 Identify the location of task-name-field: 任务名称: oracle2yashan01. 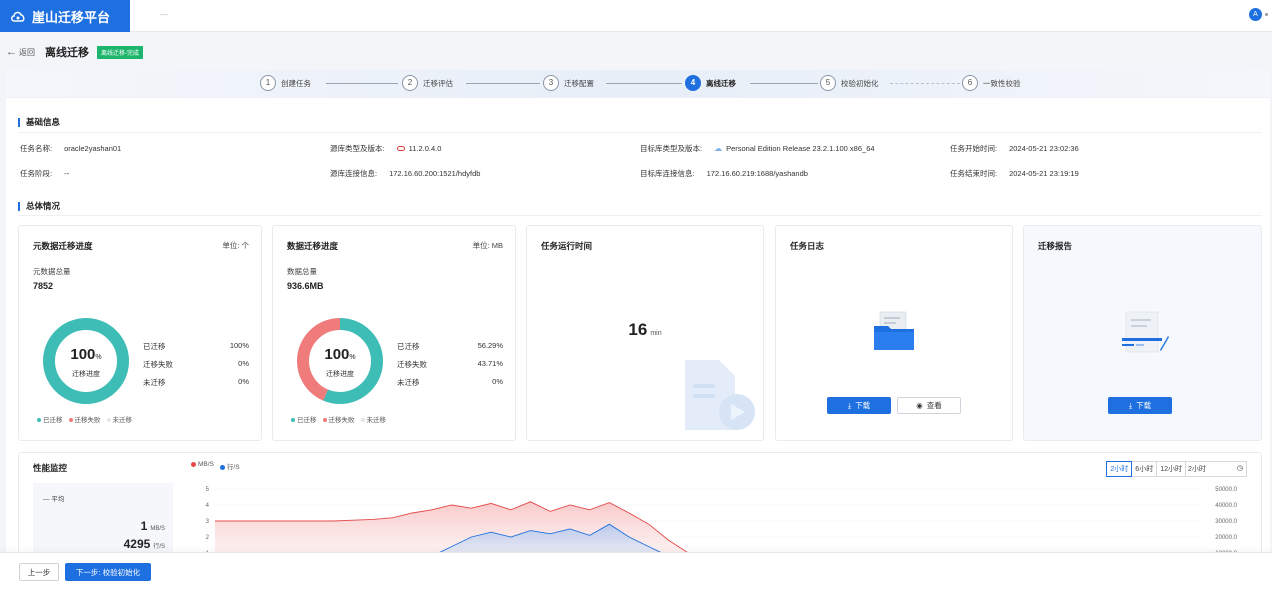
(70, 148).